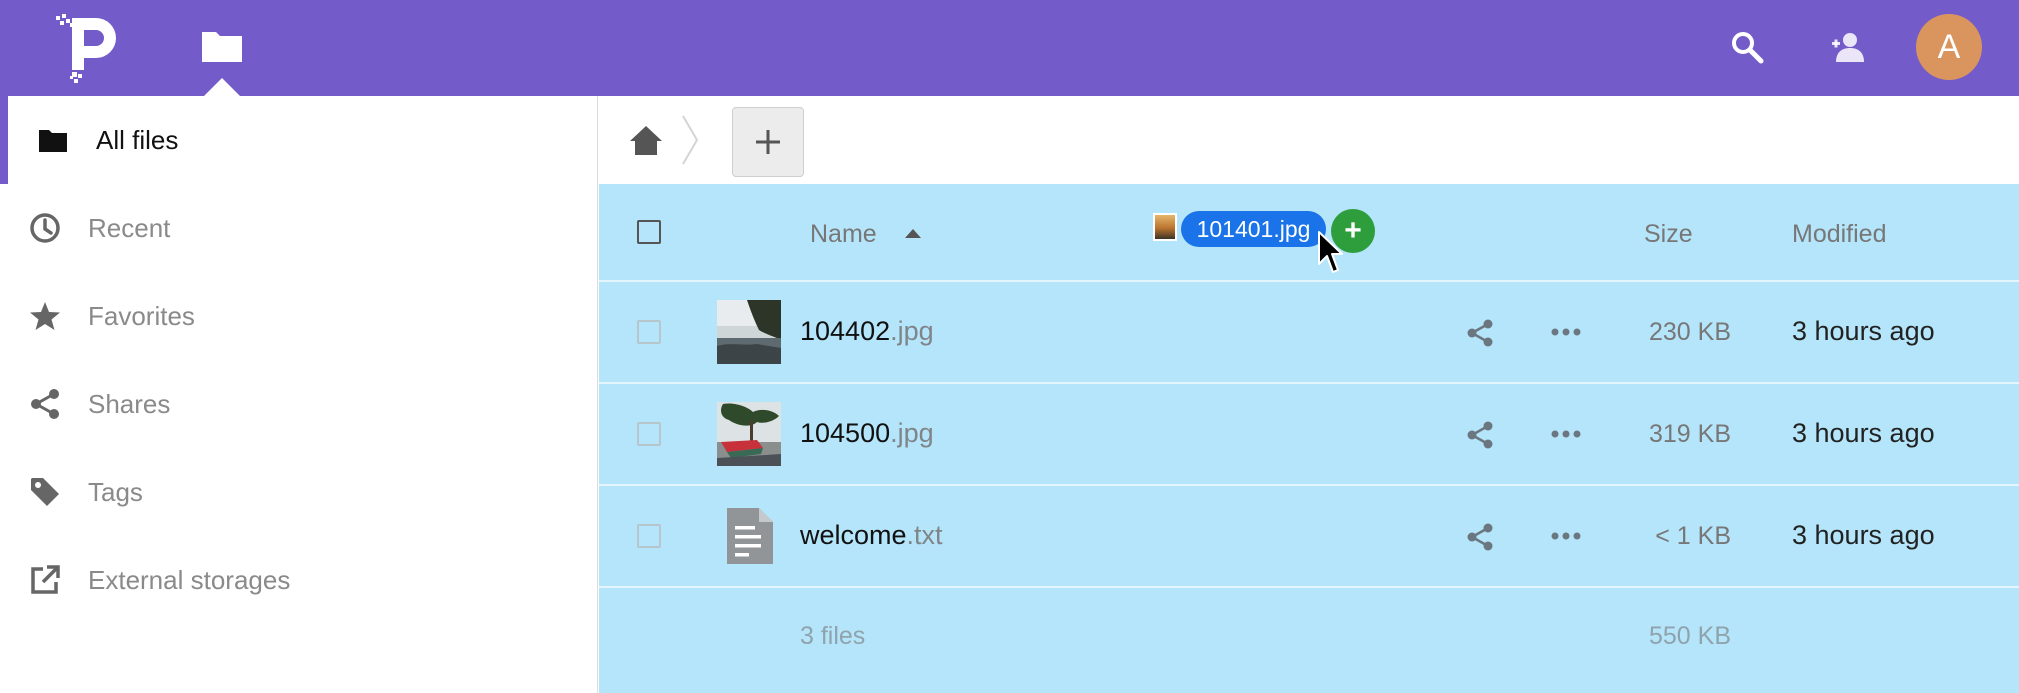 The width and height of the screenshot is (2019, 693). I want to click on top-header: A, so click(1009, 48).